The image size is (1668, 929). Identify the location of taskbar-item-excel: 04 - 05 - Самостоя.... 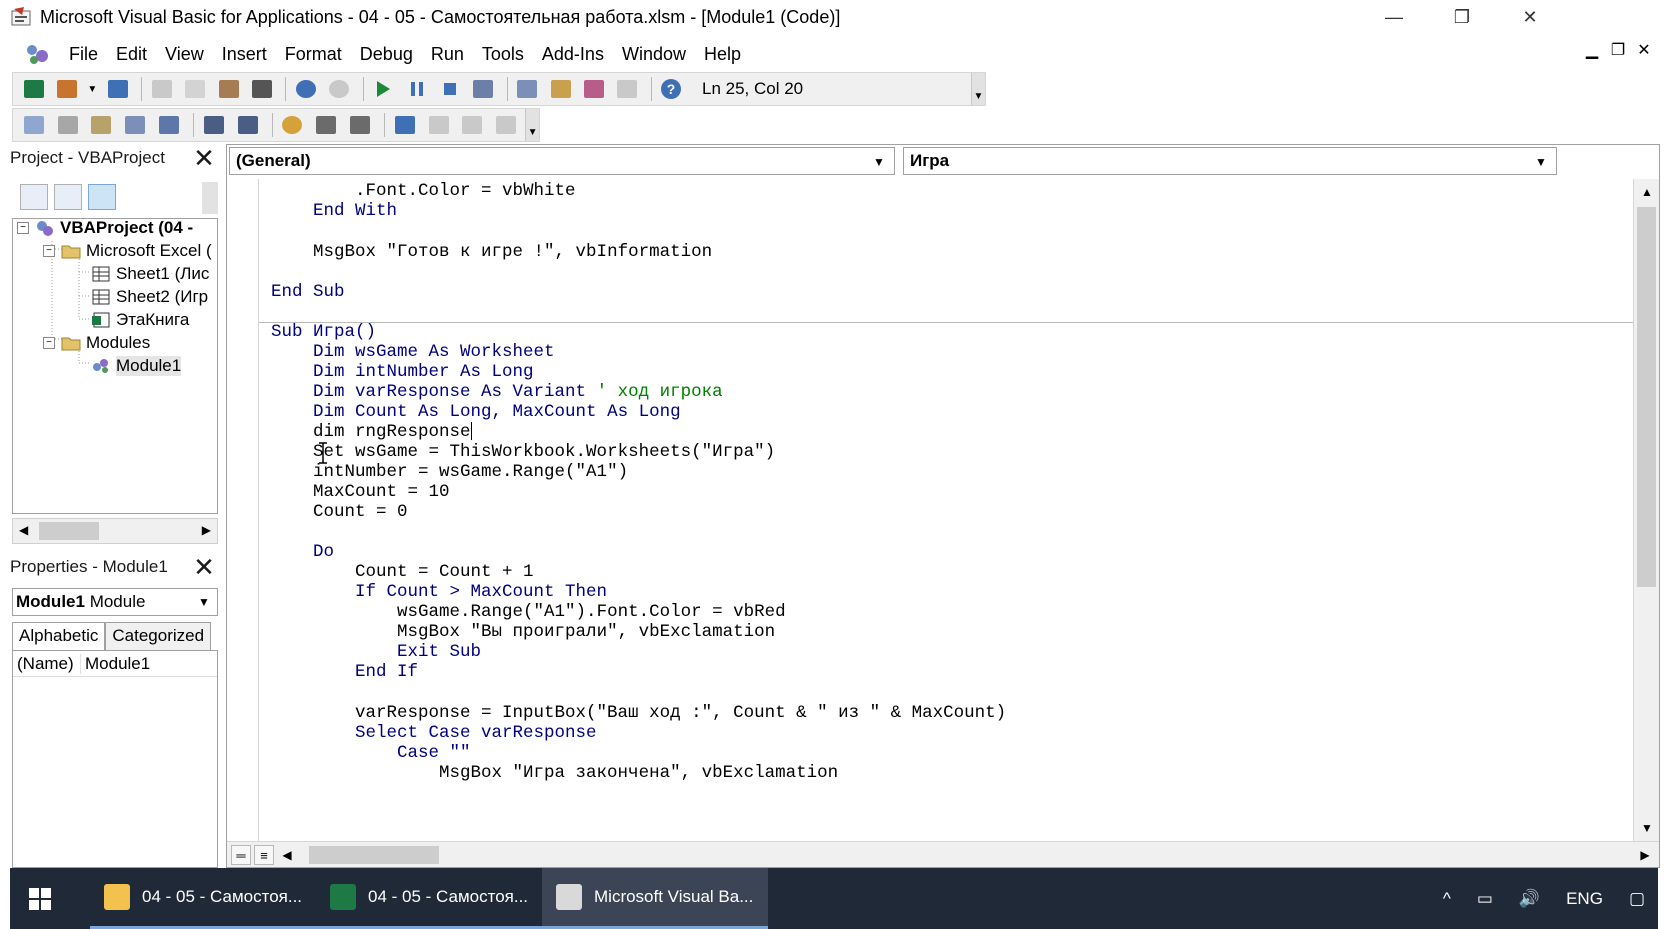
(429, 898).